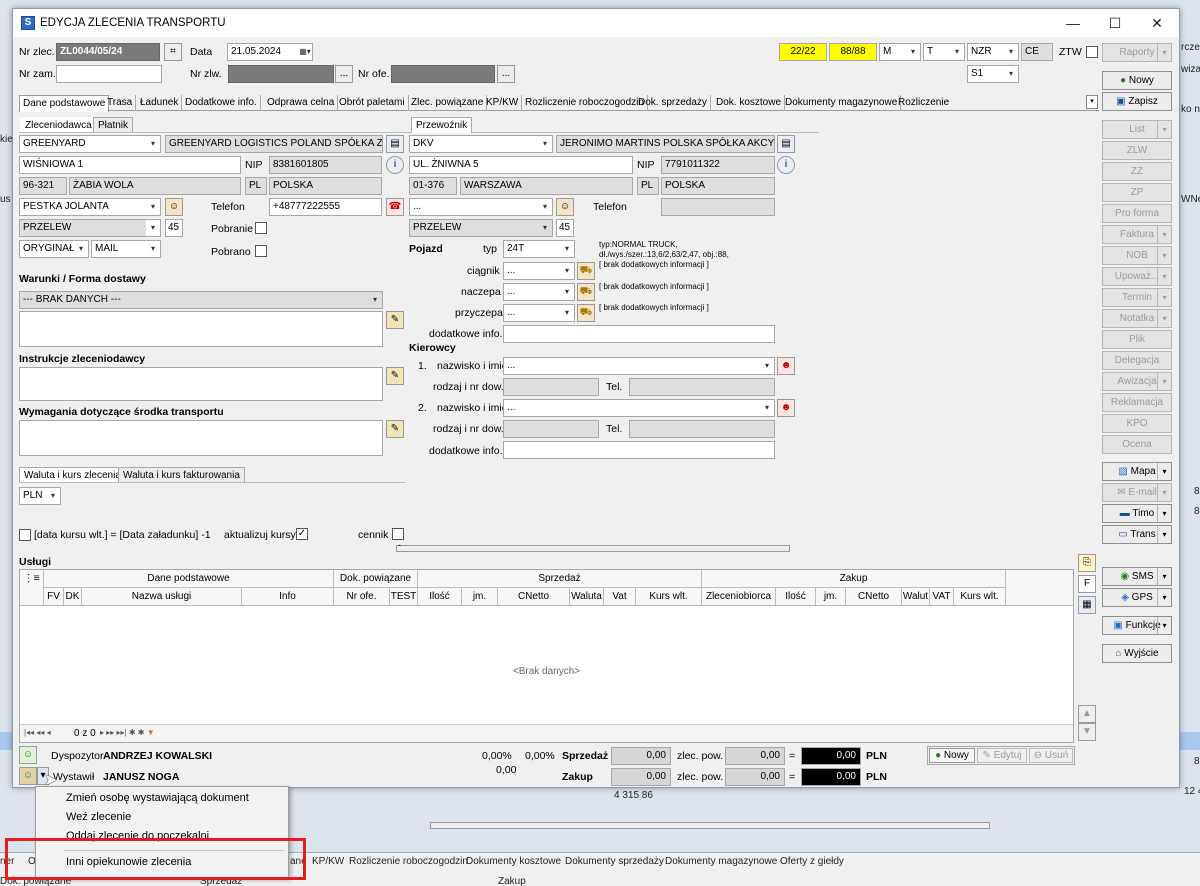 This screenshot has width=1200, height=886. Describe the element at coordinates (201, 384) in the screenshot. I see `instrukcje-textarea` at that location.